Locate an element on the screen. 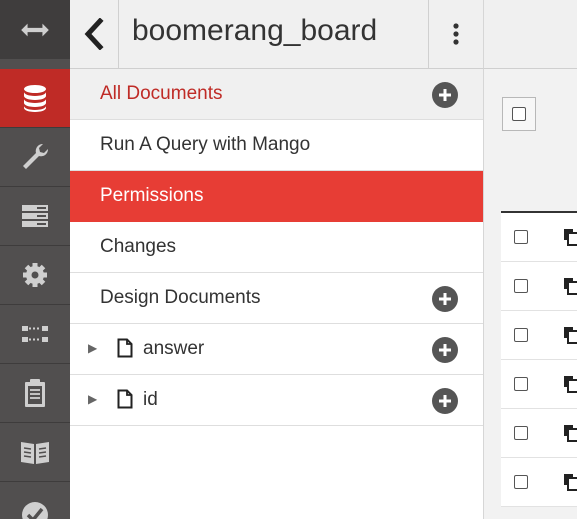 This screenshot has height=519, width=577. clipboard-icon is located at coordinates (35, 393).